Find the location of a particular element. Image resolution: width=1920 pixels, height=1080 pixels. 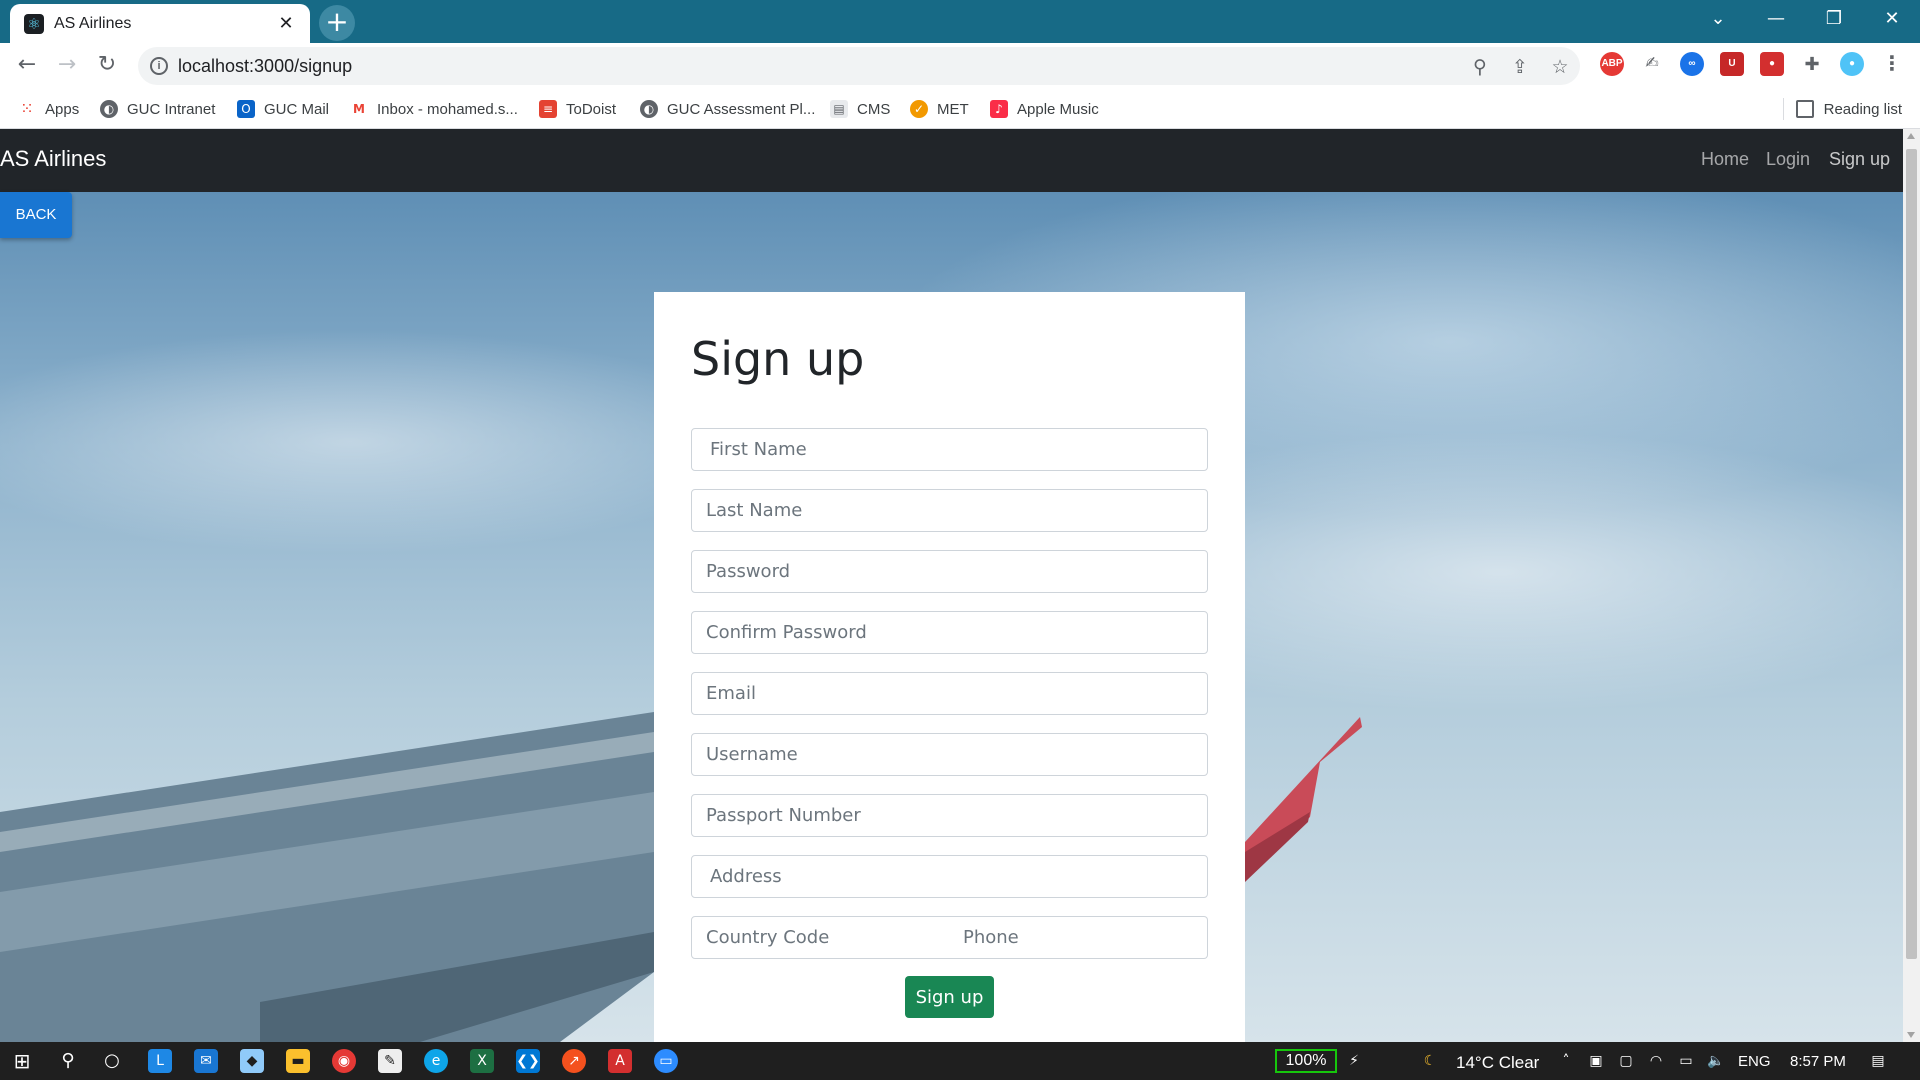

url-text: localhost:3000/signup is located at coordinates (265, 66).